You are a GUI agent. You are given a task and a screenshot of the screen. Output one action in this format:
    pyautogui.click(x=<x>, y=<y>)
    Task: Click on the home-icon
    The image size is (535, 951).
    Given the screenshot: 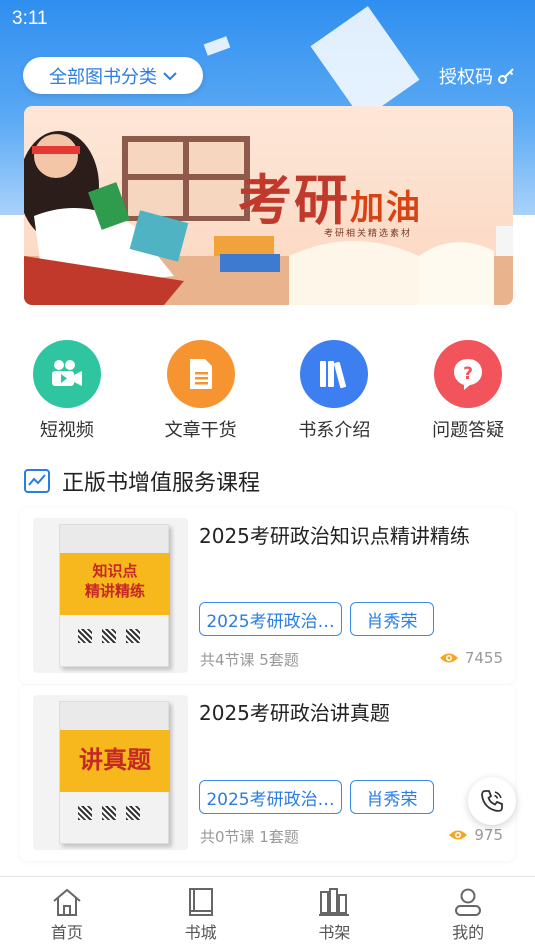 What is the action you would take?
    pyautogui.click(x=67, y=902)
    